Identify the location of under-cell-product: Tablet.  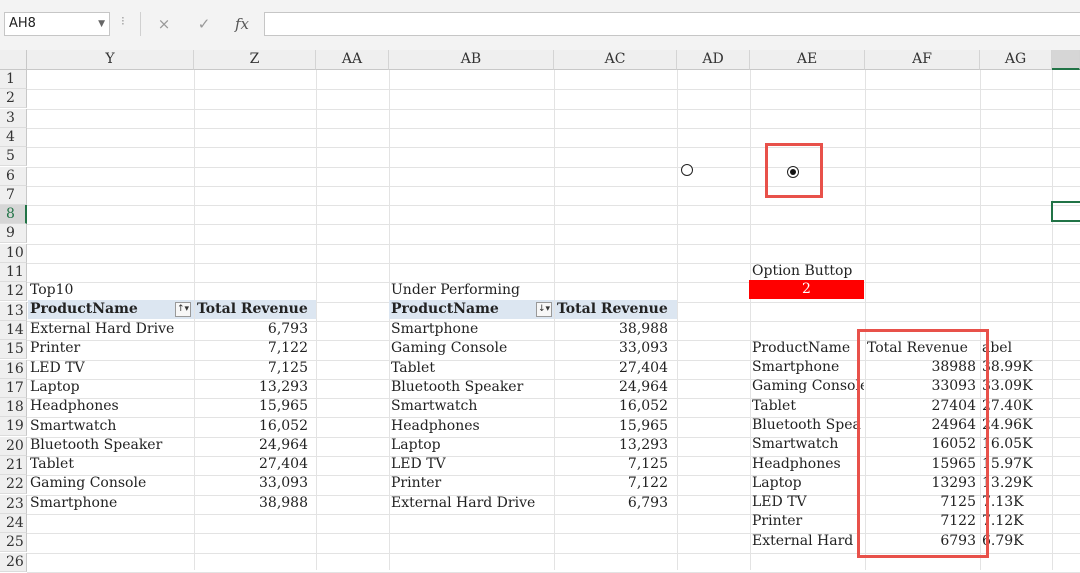
(413, 368).